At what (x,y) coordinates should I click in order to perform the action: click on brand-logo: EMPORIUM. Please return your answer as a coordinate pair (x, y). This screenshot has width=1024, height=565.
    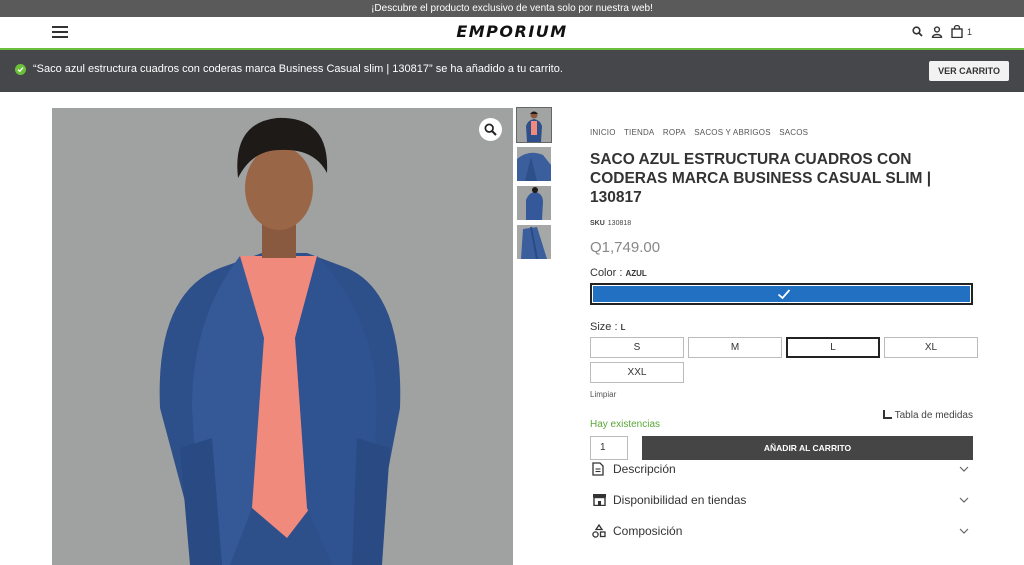
    Looking at the image, I should click on (512, 31).